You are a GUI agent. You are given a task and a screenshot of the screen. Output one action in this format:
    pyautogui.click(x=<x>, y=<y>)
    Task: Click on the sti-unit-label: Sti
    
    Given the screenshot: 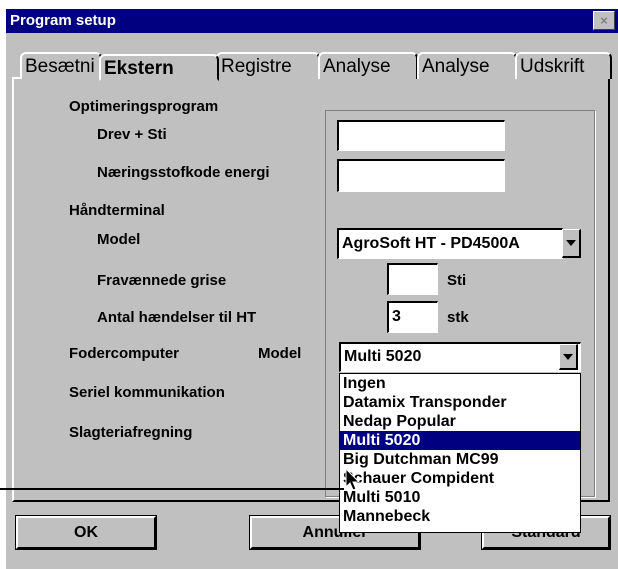 What is the action you would take?
    pyautogui.click(x=457, y=280)
    